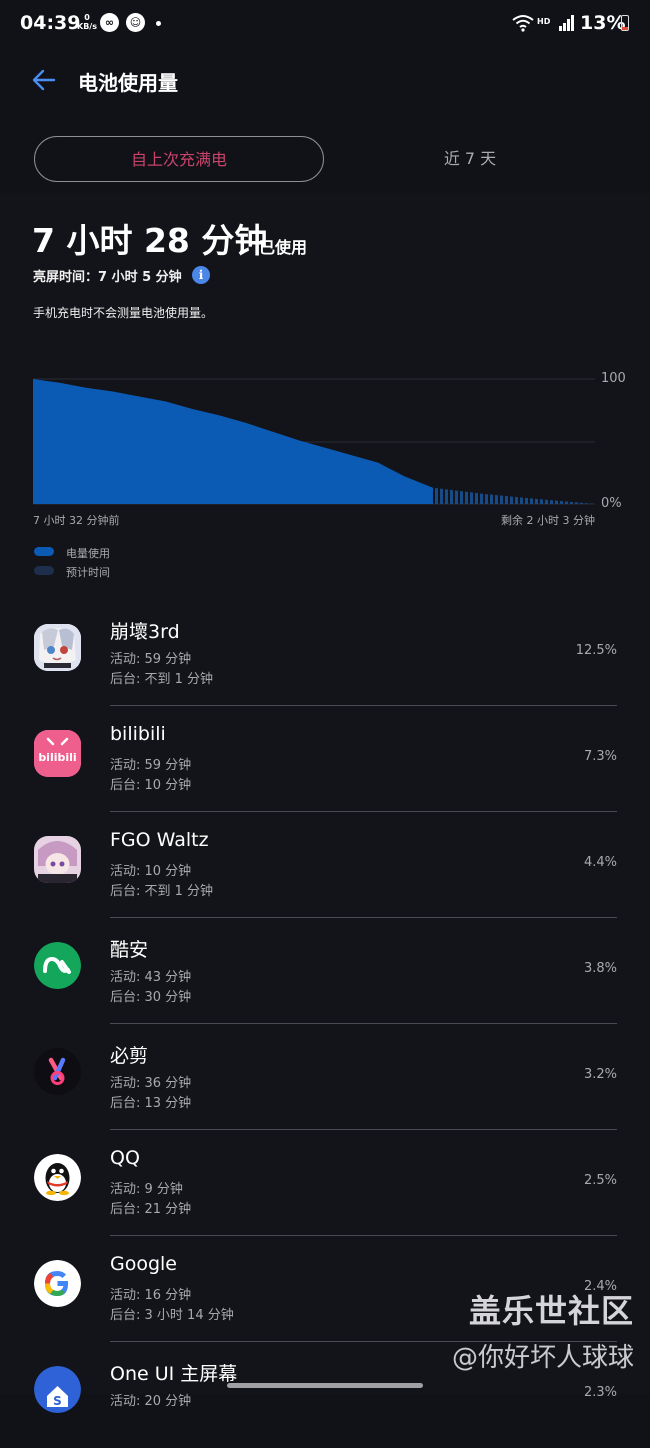 This screenshot has width=650, height=1448. I want to click on app-active-time: 活动: 10 分钟, so click(151, 871).